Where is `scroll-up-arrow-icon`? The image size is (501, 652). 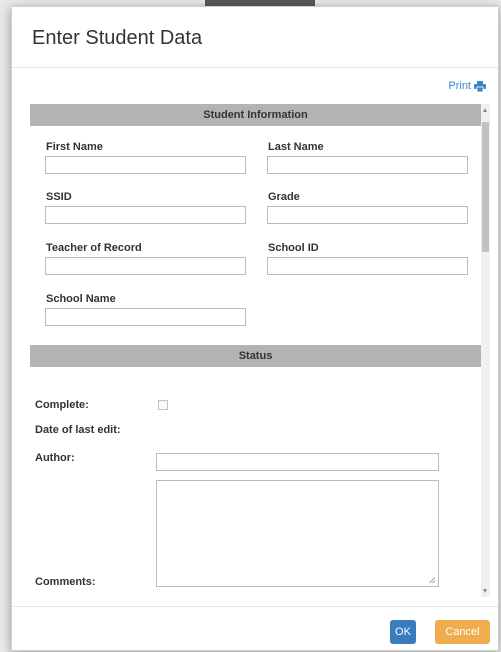 scroll-up-arrow-icon is located at coordinates (485, 110).